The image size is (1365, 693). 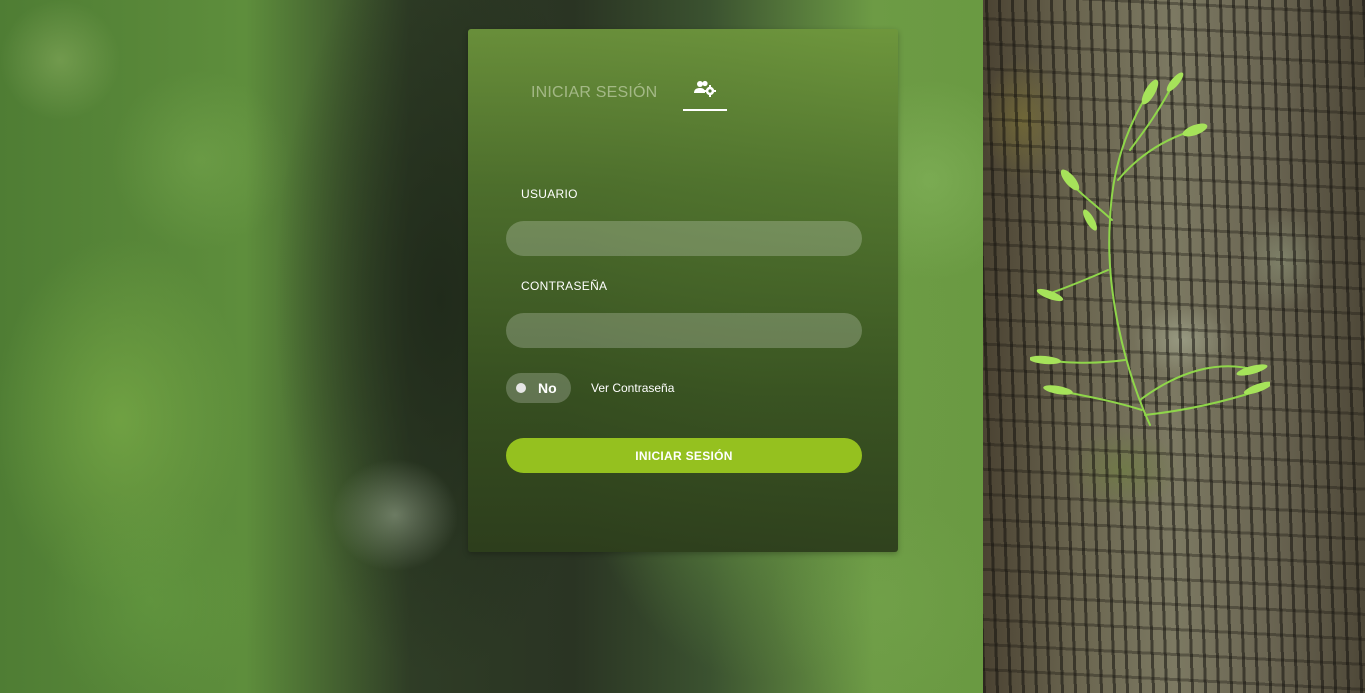 I want to click on tab-users, so click(x=705, y=92).